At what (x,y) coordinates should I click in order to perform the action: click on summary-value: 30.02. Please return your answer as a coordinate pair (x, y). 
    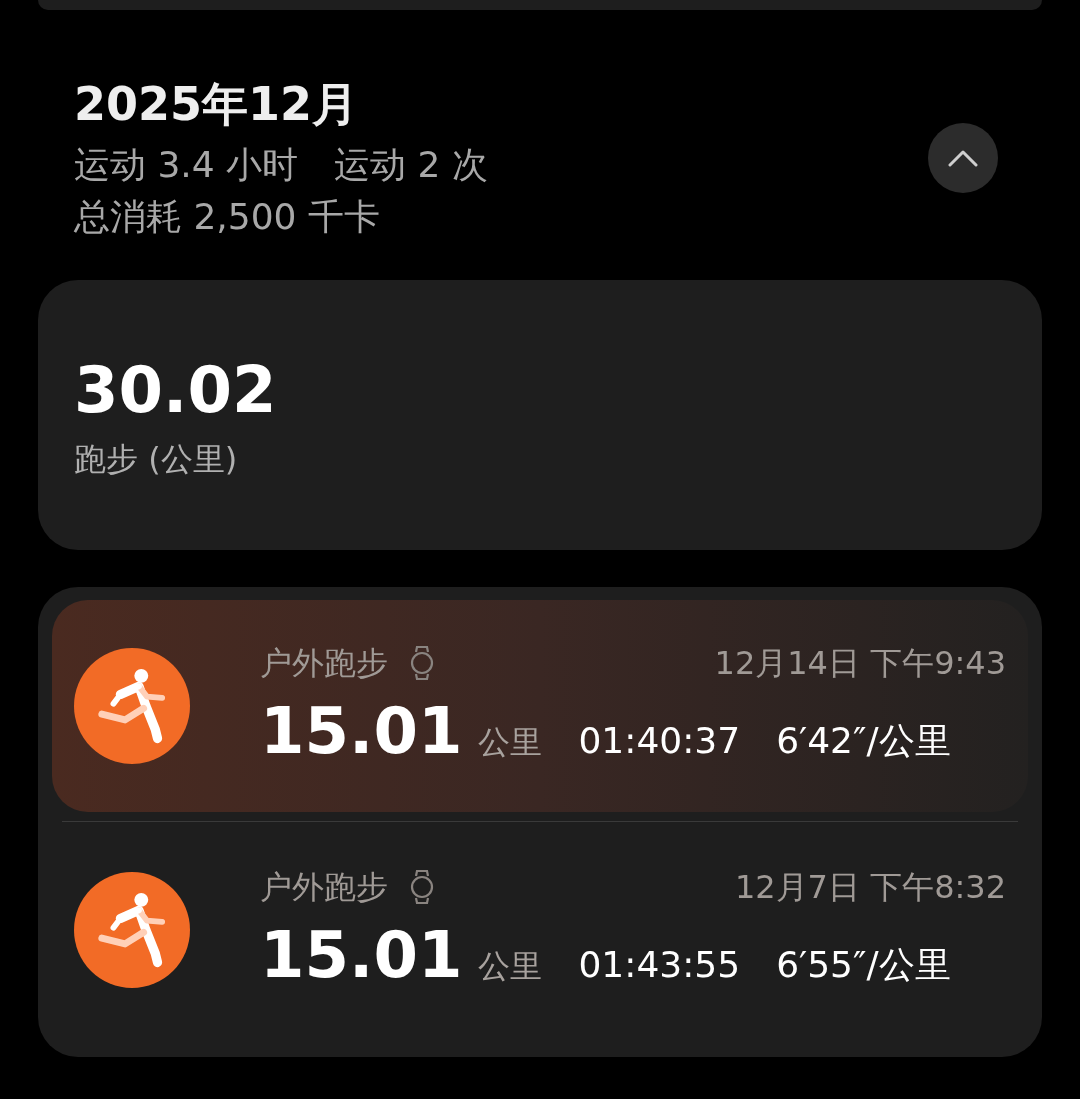
    Looking at the image, I should click on (176, 390).